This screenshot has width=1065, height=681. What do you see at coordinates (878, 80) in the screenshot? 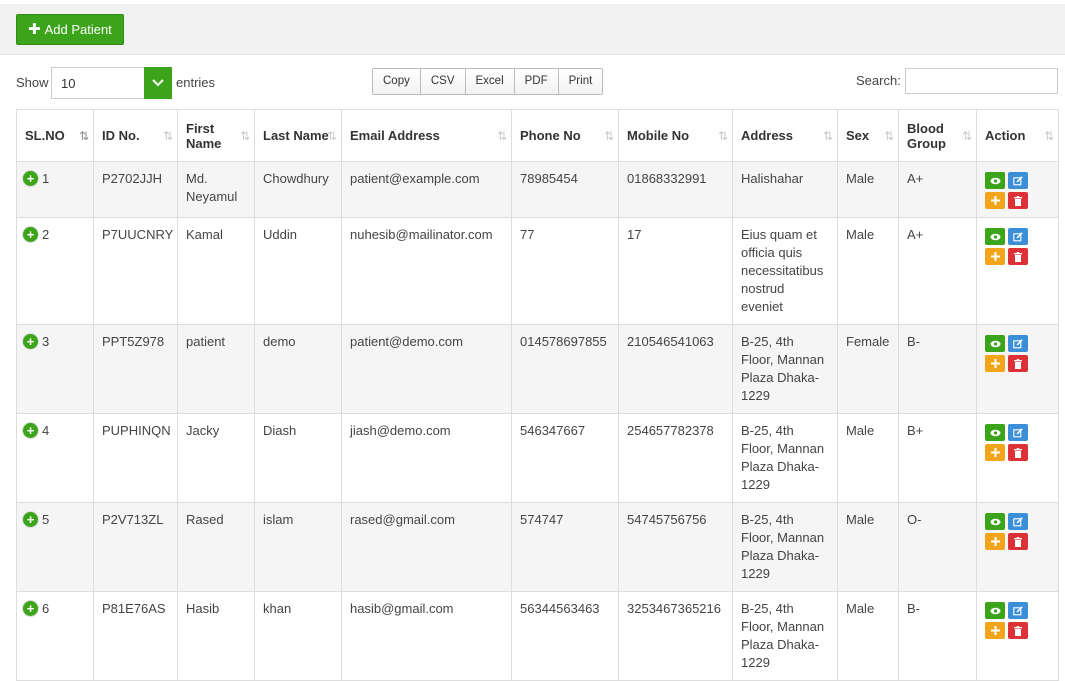
I see `search-label: Search:` at bounding box center [878, 80].